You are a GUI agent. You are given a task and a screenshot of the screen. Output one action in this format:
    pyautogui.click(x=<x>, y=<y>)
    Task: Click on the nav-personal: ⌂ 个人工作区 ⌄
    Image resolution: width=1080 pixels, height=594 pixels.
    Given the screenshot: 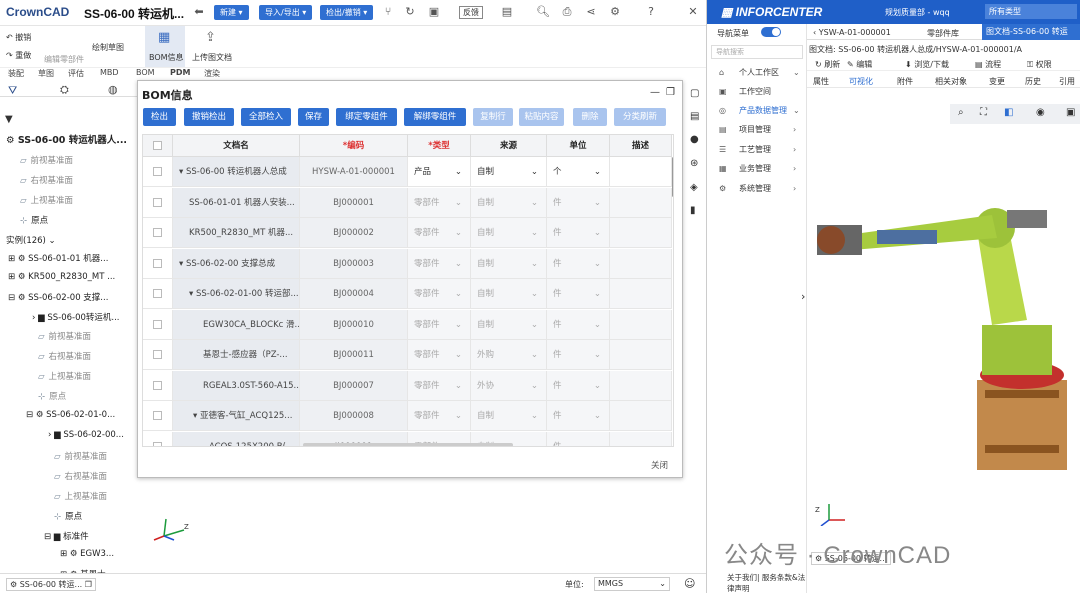 What is the action you would take?
    pyautogui.click(x=757, y=73)
    